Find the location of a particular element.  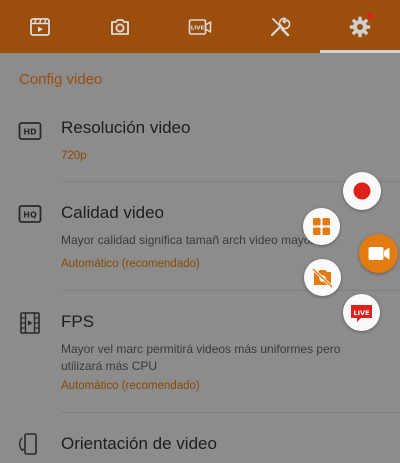

setting-title: Orientación de video is located at coordinates (139, 443).